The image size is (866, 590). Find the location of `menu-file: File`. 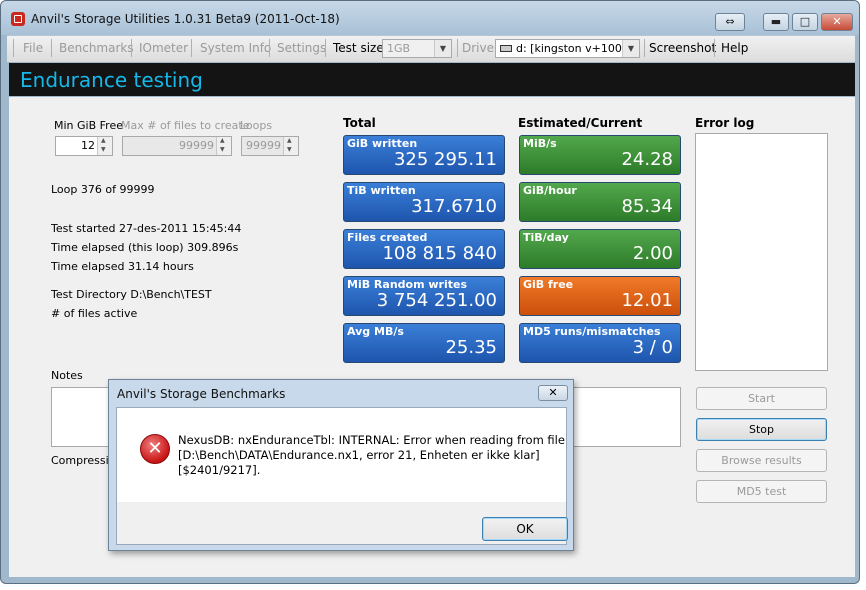

menu-file: File is located at coordinates (33, 48).